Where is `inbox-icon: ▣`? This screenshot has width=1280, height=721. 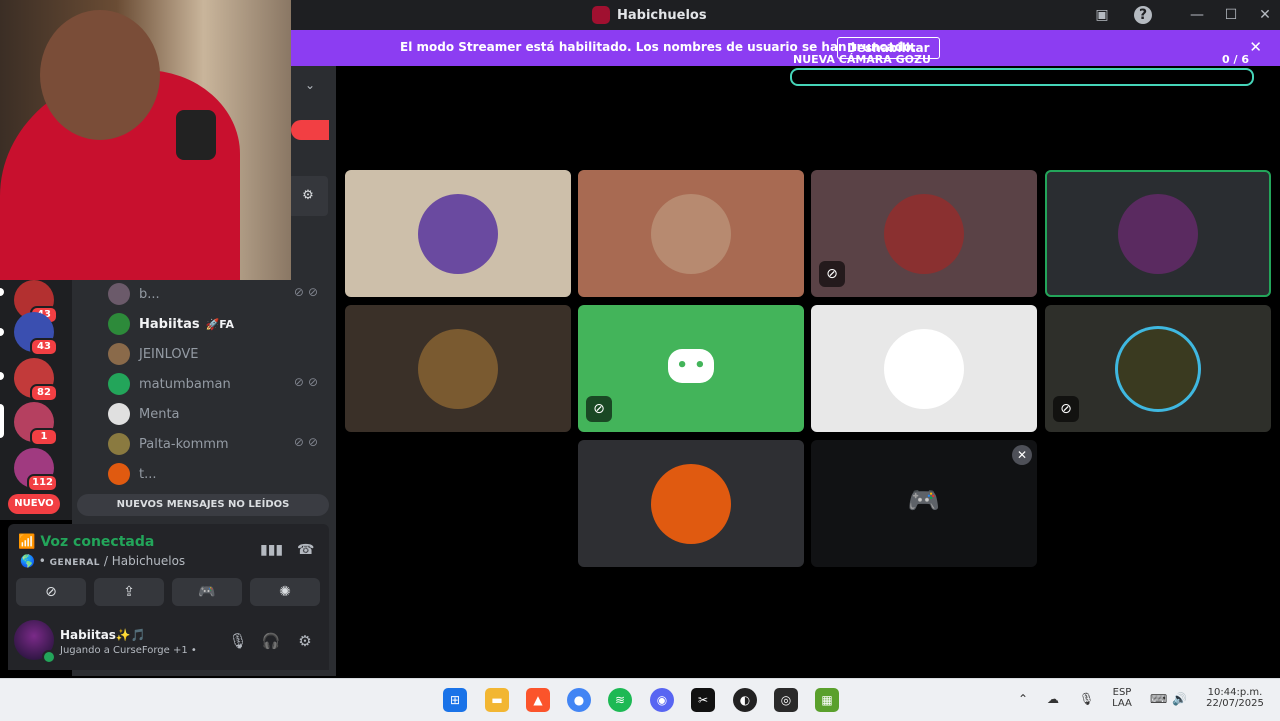 inbox-icon: ▣ is located at coordinates (1102, 15).